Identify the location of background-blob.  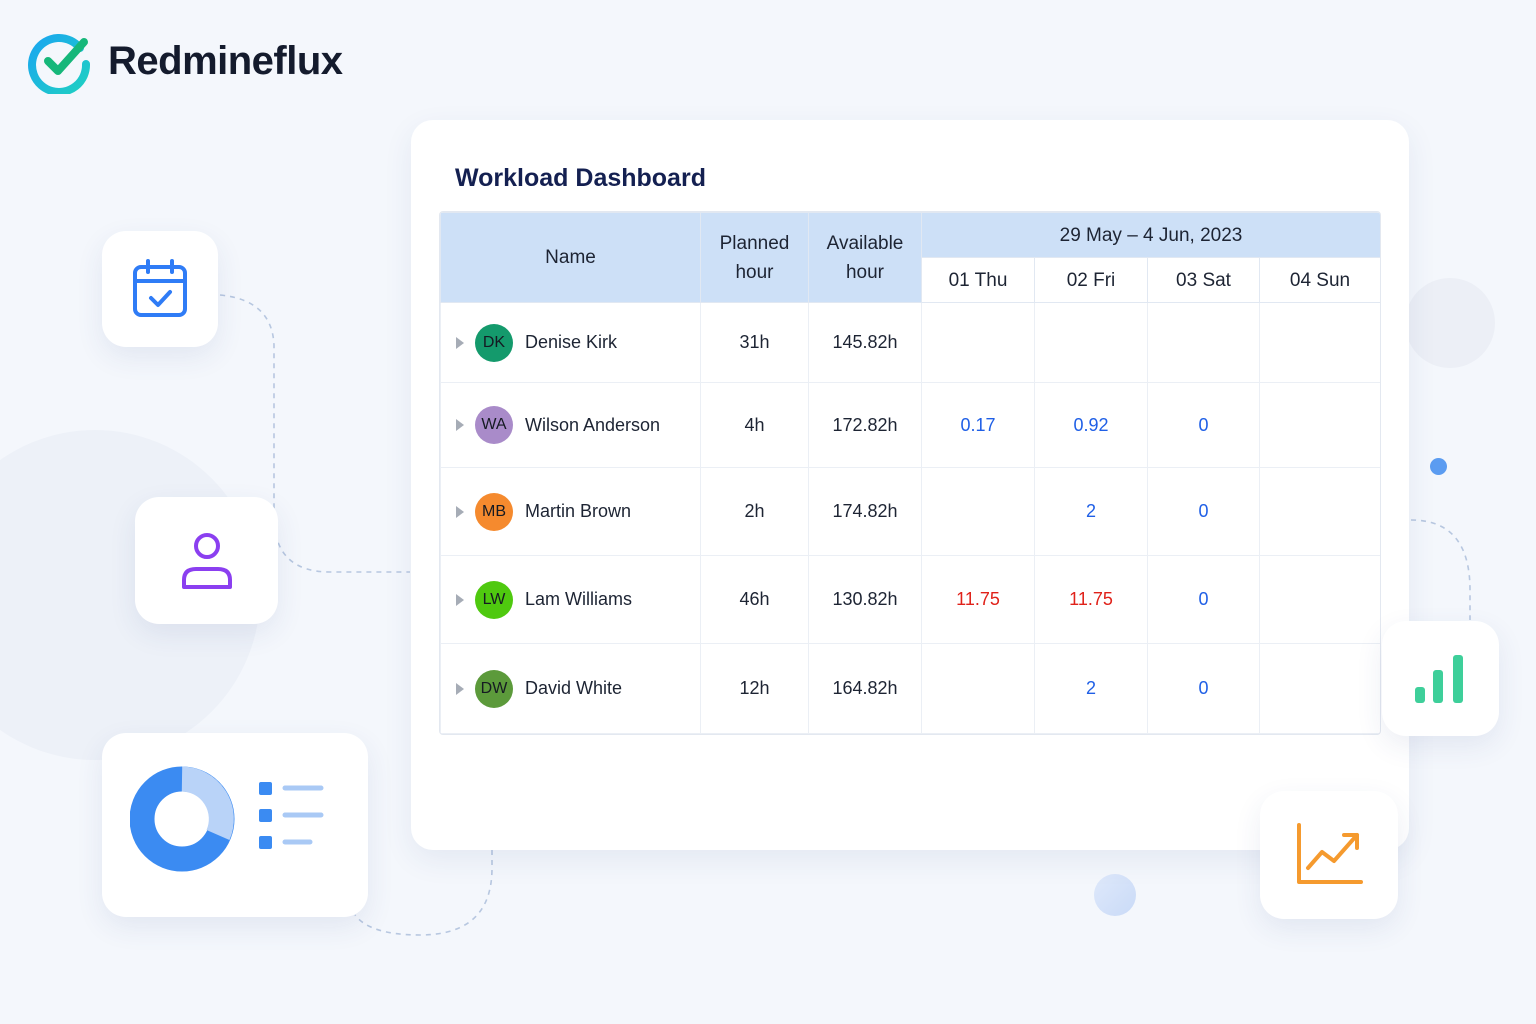
(1450, 323).